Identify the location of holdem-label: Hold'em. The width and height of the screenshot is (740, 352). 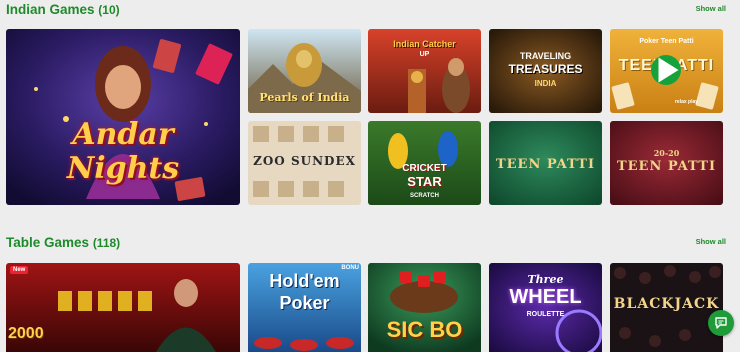
(304, 281).